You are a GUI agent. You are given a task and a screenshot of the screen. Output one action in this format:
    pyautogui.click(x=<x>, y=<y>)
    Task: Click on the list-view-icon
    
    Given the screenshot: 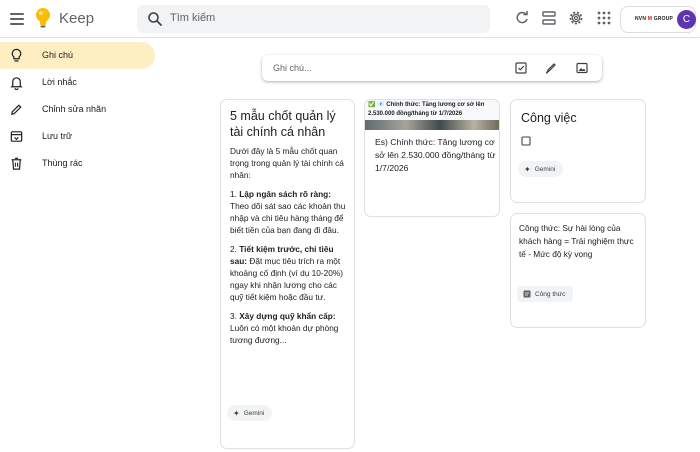 What is the action you would take?
    pyautogui.click(x=549, y=18)
    